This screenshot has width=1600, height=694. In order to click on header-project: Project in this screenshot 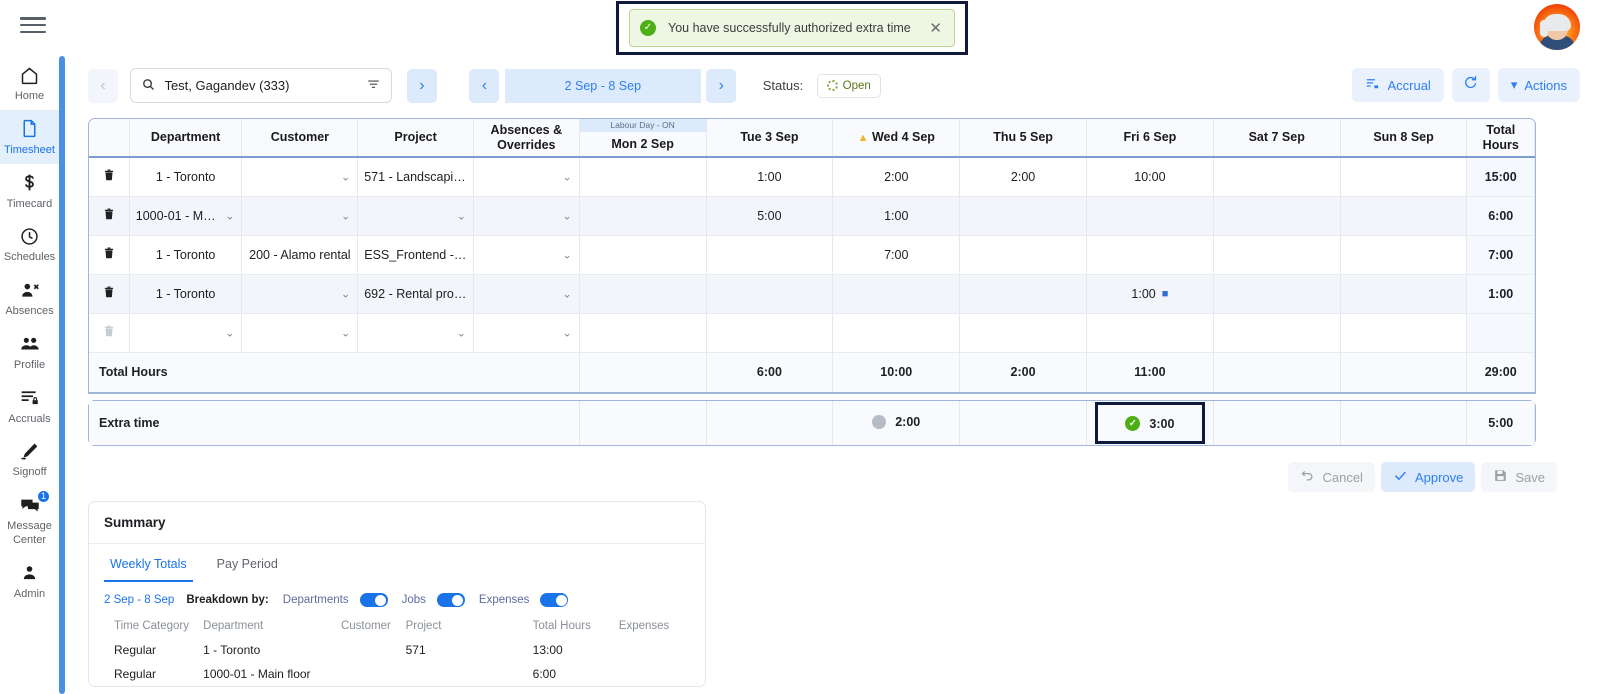, I will do `click(415, 138)`.